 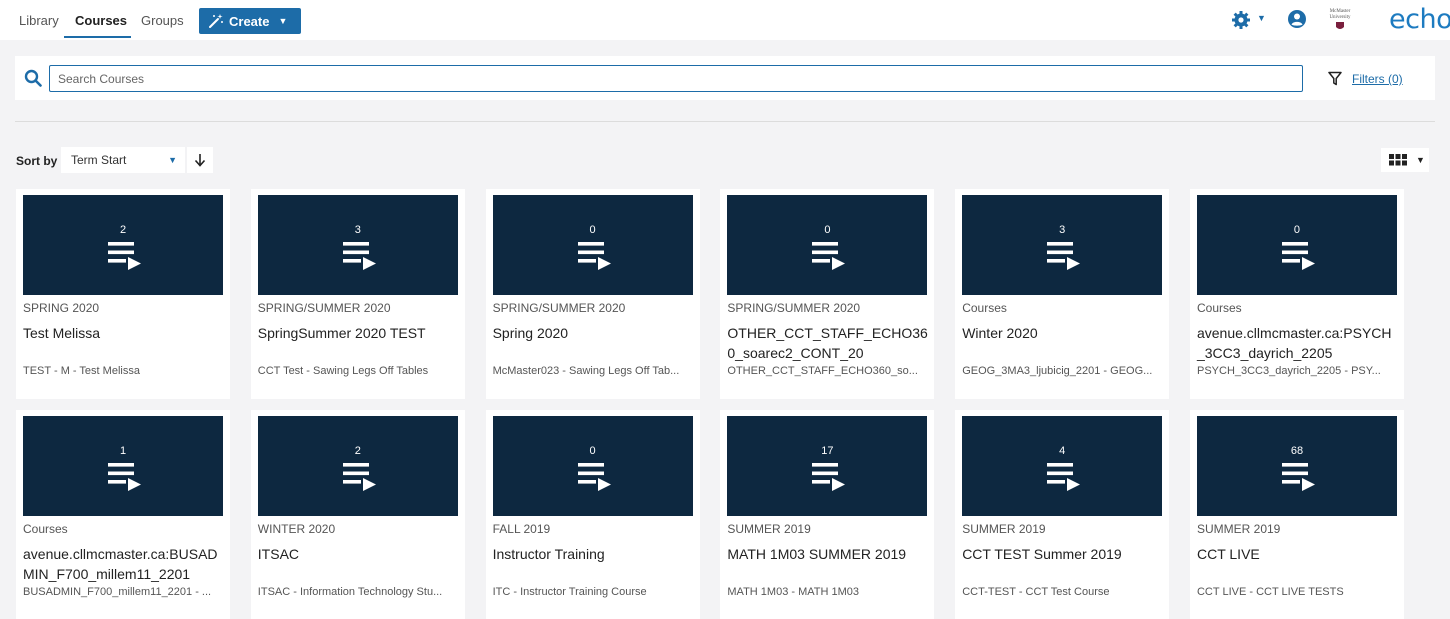 What do you see at coordinates (828, 343) in the screenshot?
I see `course-title: OTHER_CCT_STAFF_ECHO360_soarec2_CONT_20` at bounding box center [828, 343].